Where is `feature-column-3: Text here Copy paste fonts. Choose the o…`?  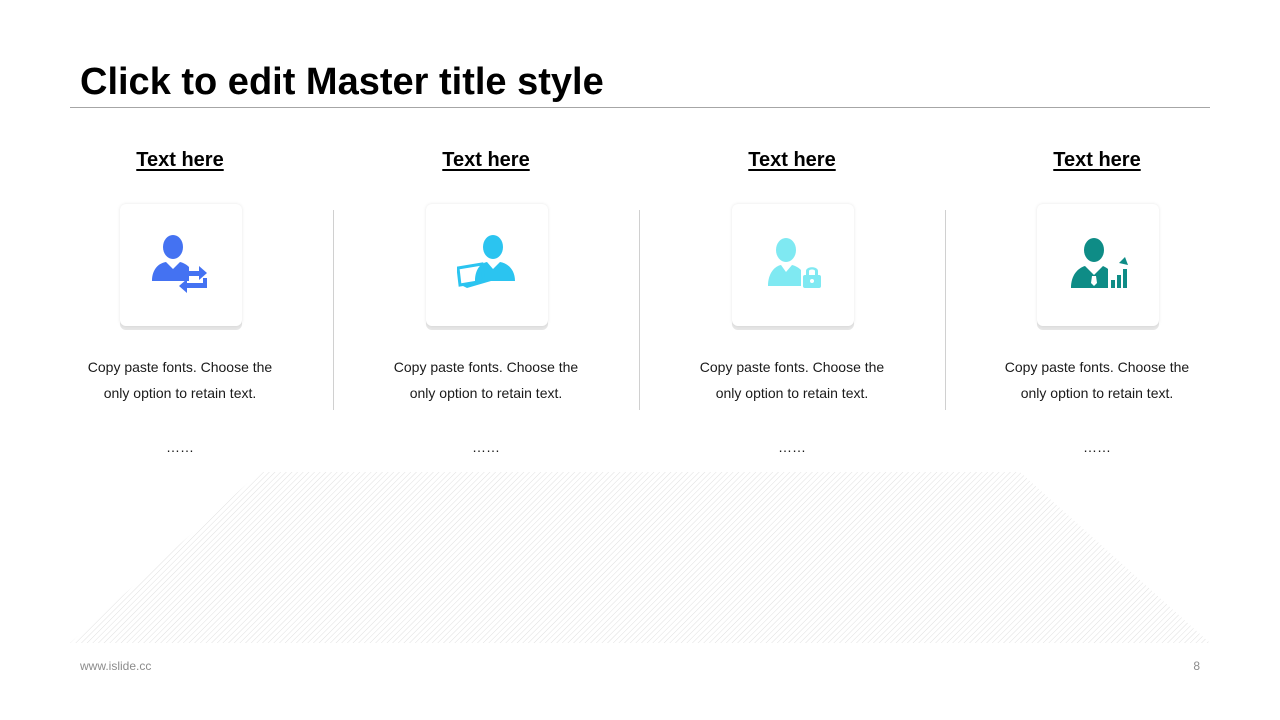
feature-column-3: Text here Copy paste fonts. Choose the o… is located at coordinates (792, 305).